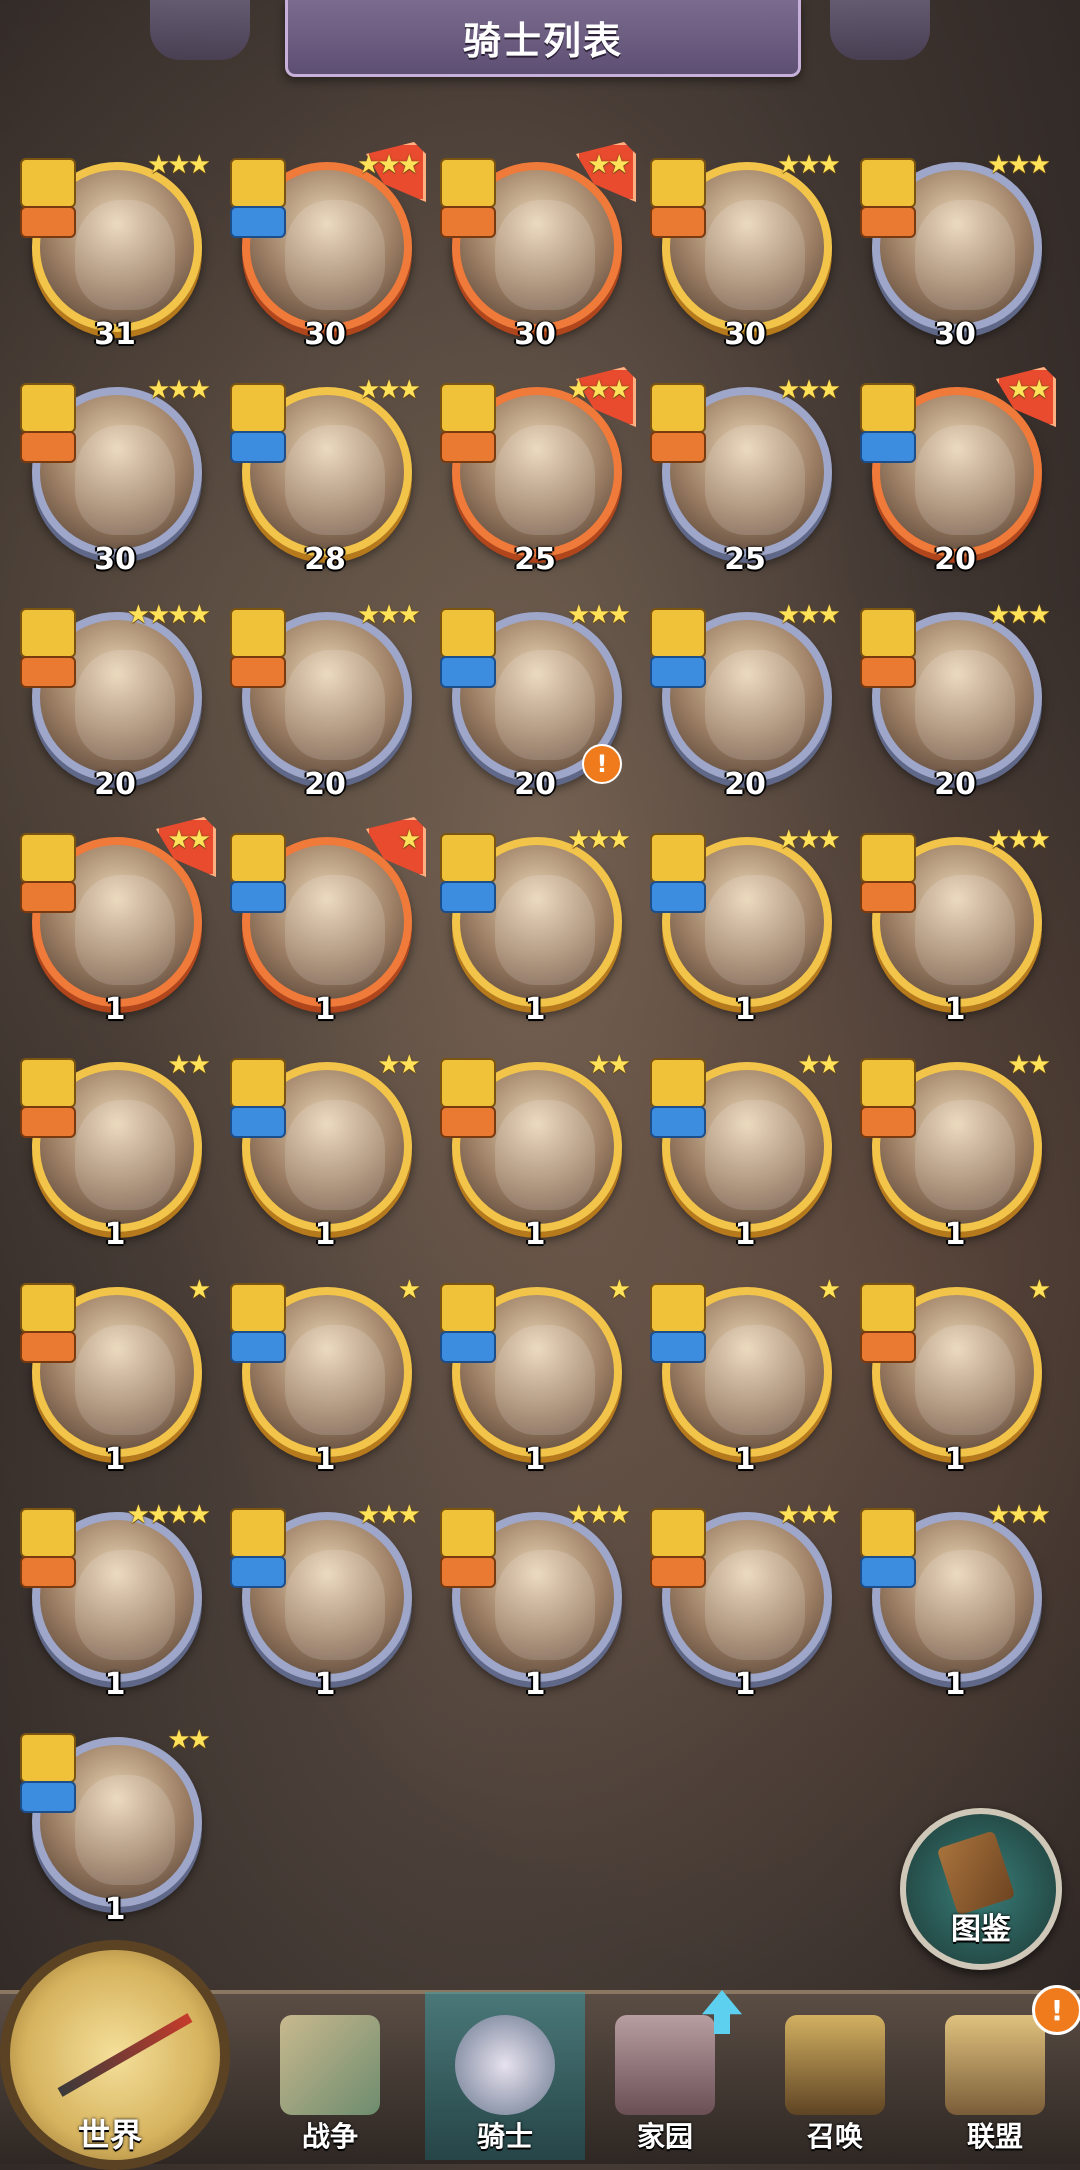 The width and height of the screenshot is (1080, 2170). Describe the element at coordinates (325, 476) in the screenshot. I see `knight-card: ★★★ 28` at that location.